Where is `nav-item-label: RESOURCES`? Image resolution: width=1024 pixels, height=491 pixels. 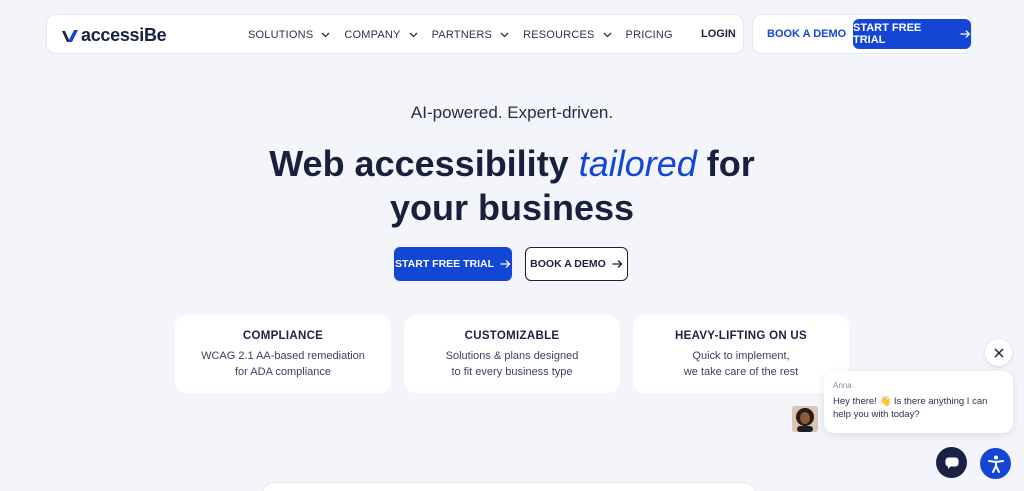
nav-item-label: RESOURCES is located at coordinates (559, 35).